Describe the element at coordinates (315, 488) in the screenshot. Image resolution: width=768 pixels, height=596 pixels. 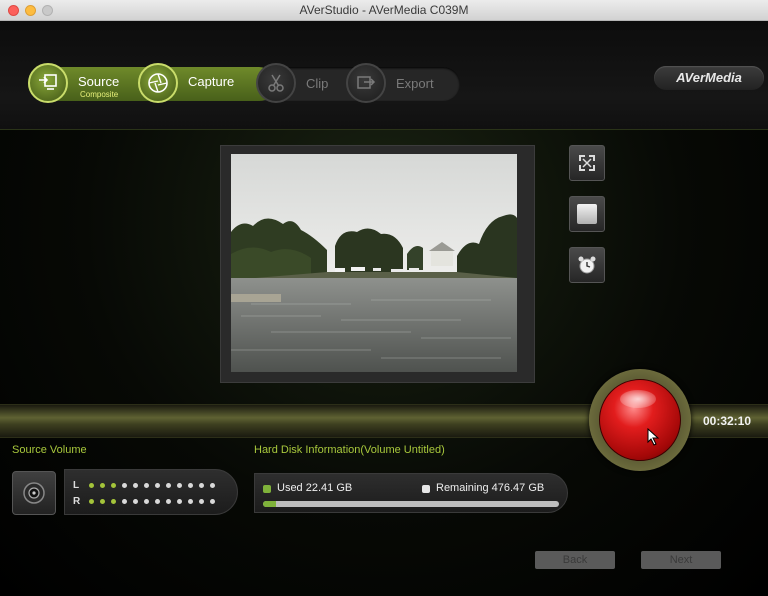
I see `disk-used: Used 22.41 GB` at that location.